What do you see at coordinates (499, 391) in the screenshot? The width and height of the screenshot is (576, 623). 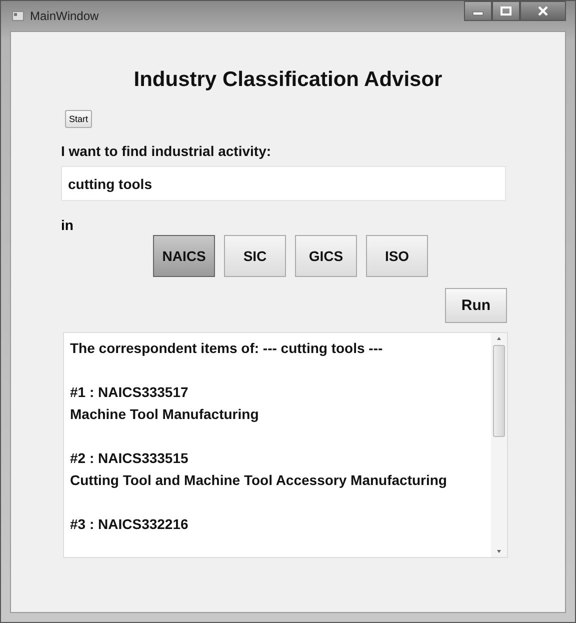 I see `scrollbar-thumb` at bounding box center [499, 391].